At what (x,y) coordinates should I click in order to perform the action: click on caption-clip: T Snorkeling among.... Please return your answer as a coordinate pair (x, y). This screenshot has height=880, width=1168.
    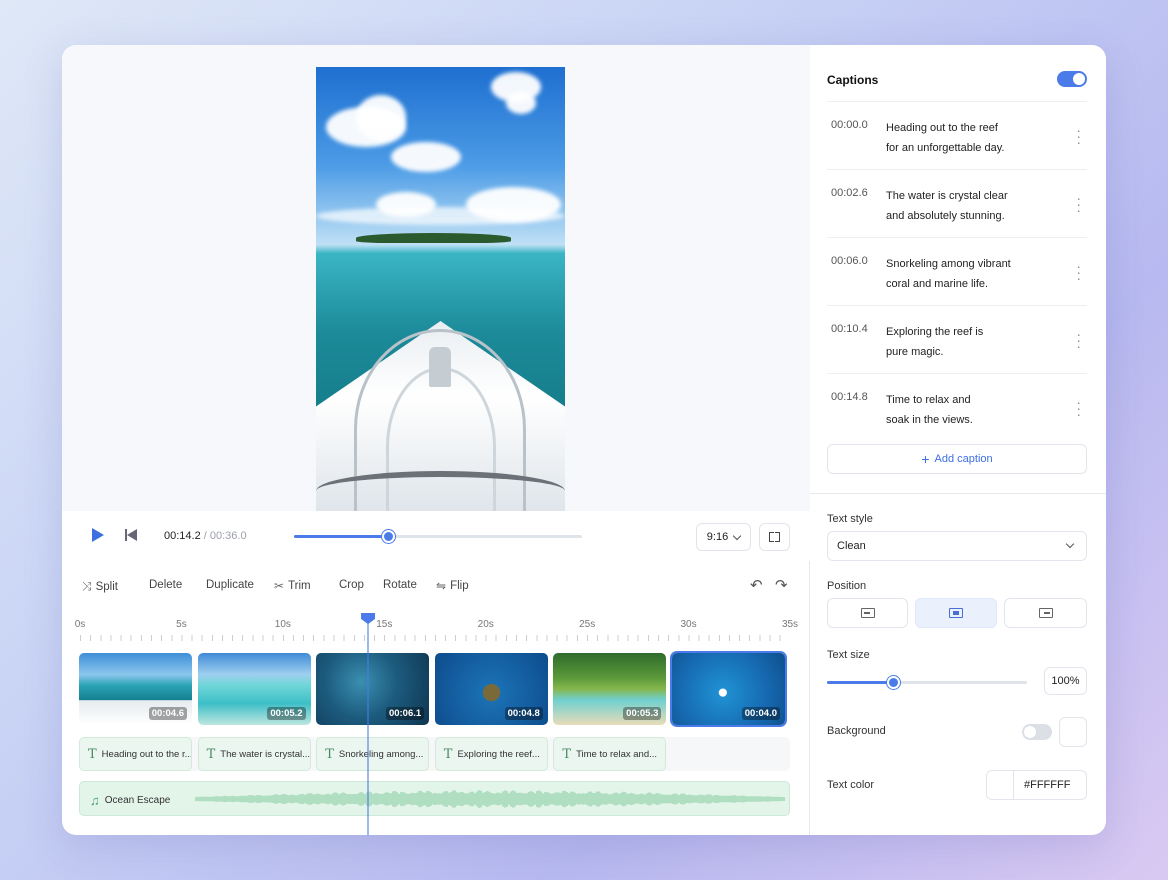
    Looking at the image, I should click on (373, 754).